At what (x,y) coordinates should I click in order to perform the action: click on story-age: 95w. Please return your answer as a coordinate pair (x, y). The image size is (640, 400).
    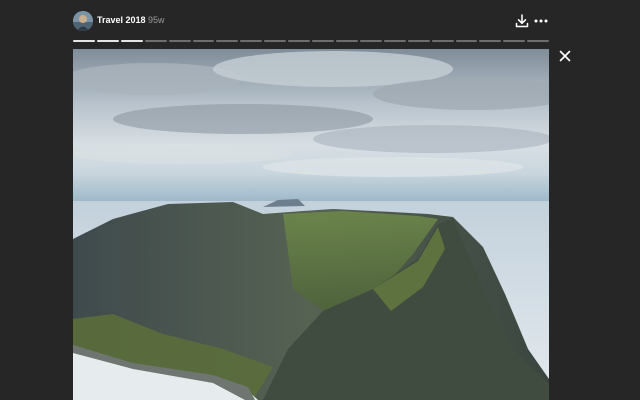
    Looking at the image, I should click on (156, 20).